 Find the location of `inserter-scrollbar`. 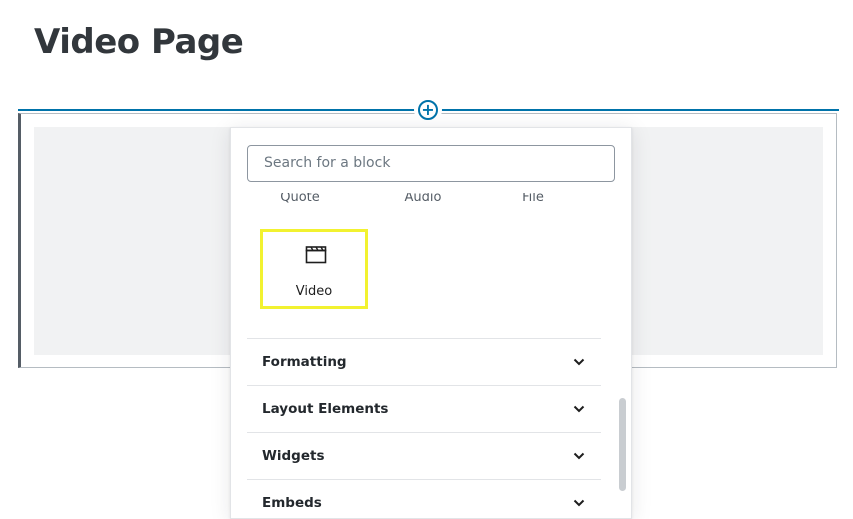

inserter-scrollbar is located at coordinates (622, 444).